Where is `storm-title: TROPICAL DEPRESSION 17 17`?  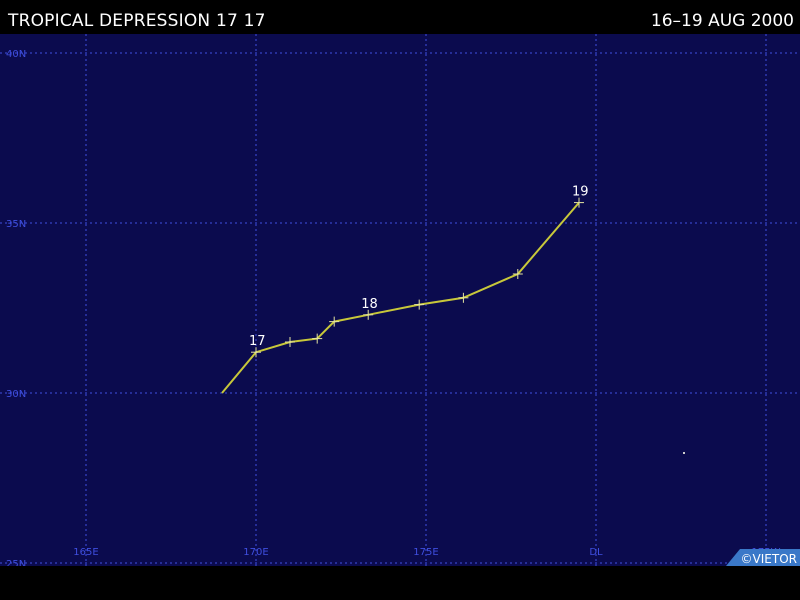
storm-title: TROPICAL DEPRESSION 17 17 is located at coordinates (137, 21).